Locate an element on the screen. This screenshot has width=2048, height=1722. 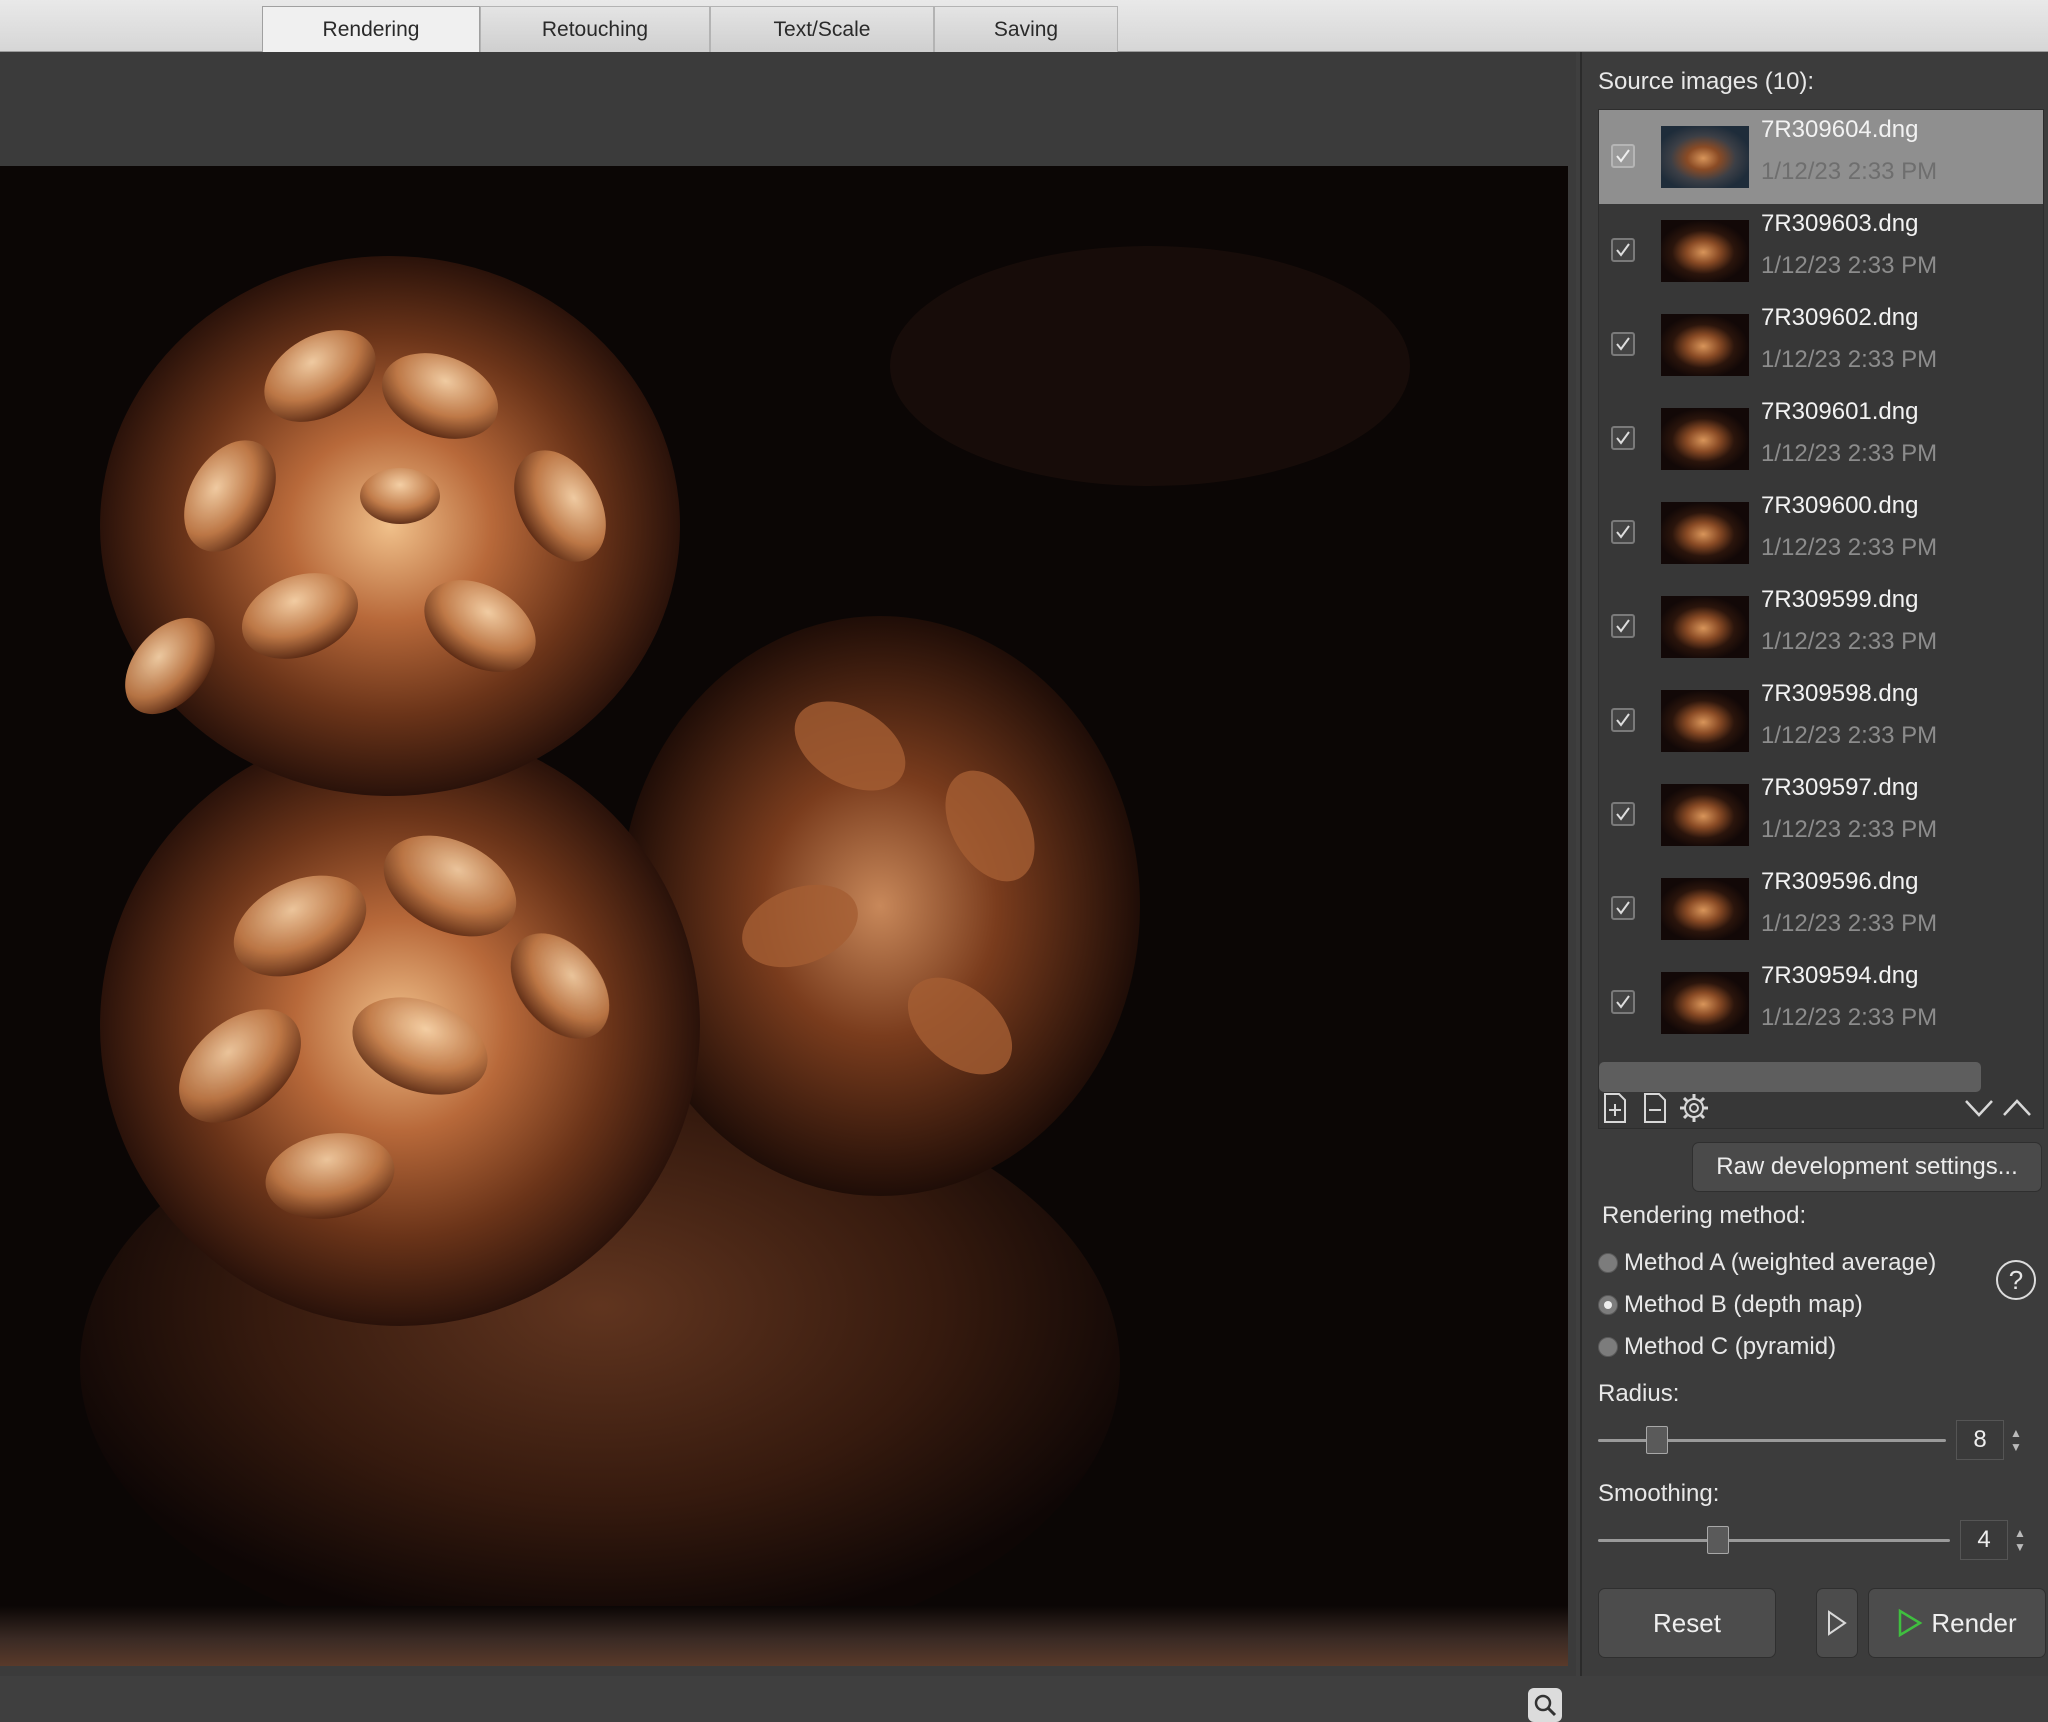
list-item: 7R309603.dng 1/12/23 2:33 PM is located at coordinates (1821, 251).